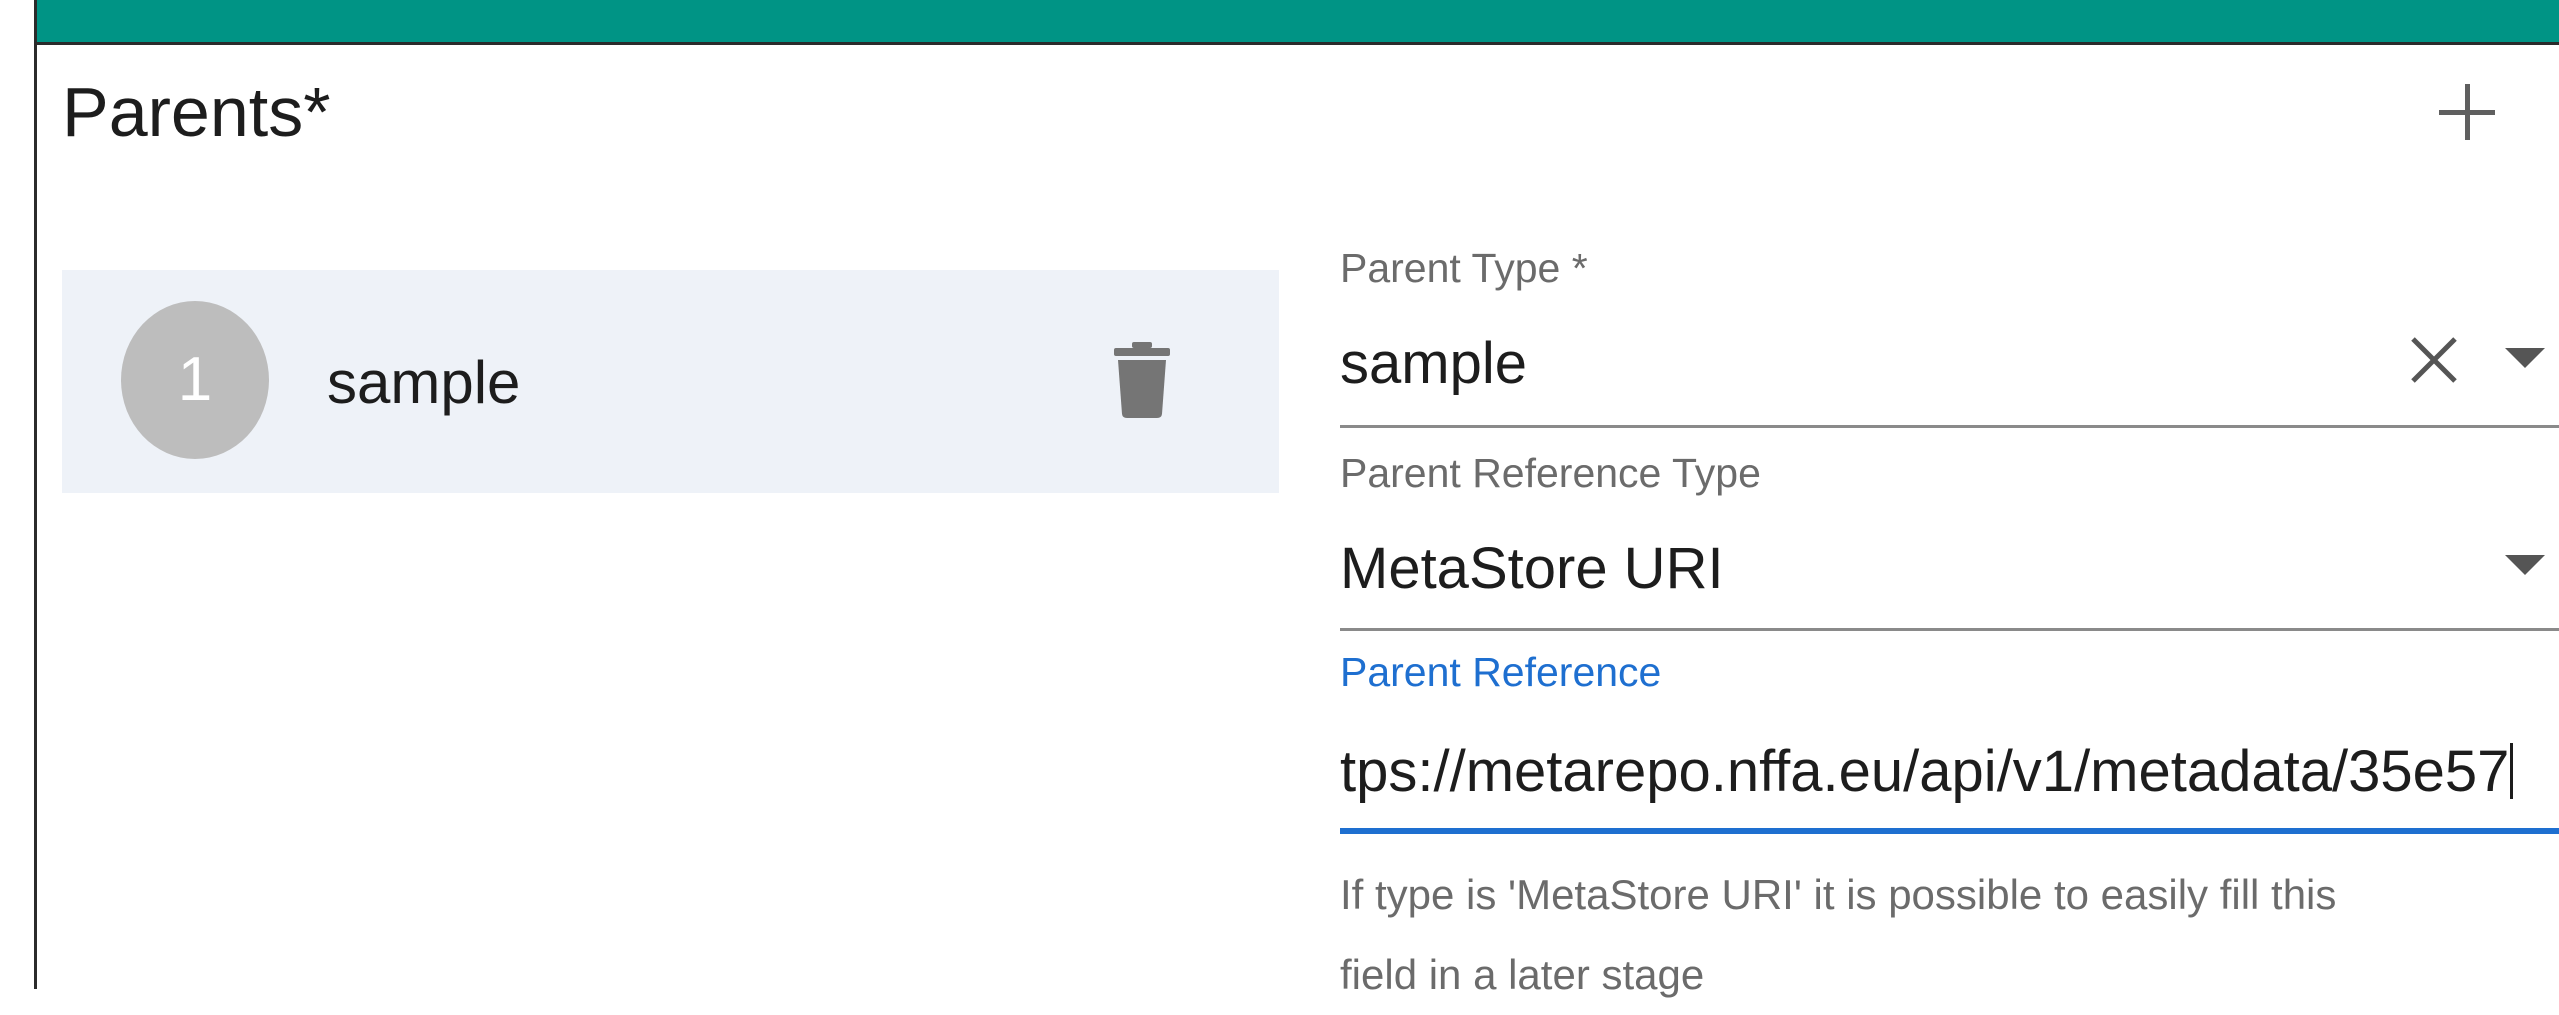  I want to click on parent-reference-type-underline, so click(1949, 629).